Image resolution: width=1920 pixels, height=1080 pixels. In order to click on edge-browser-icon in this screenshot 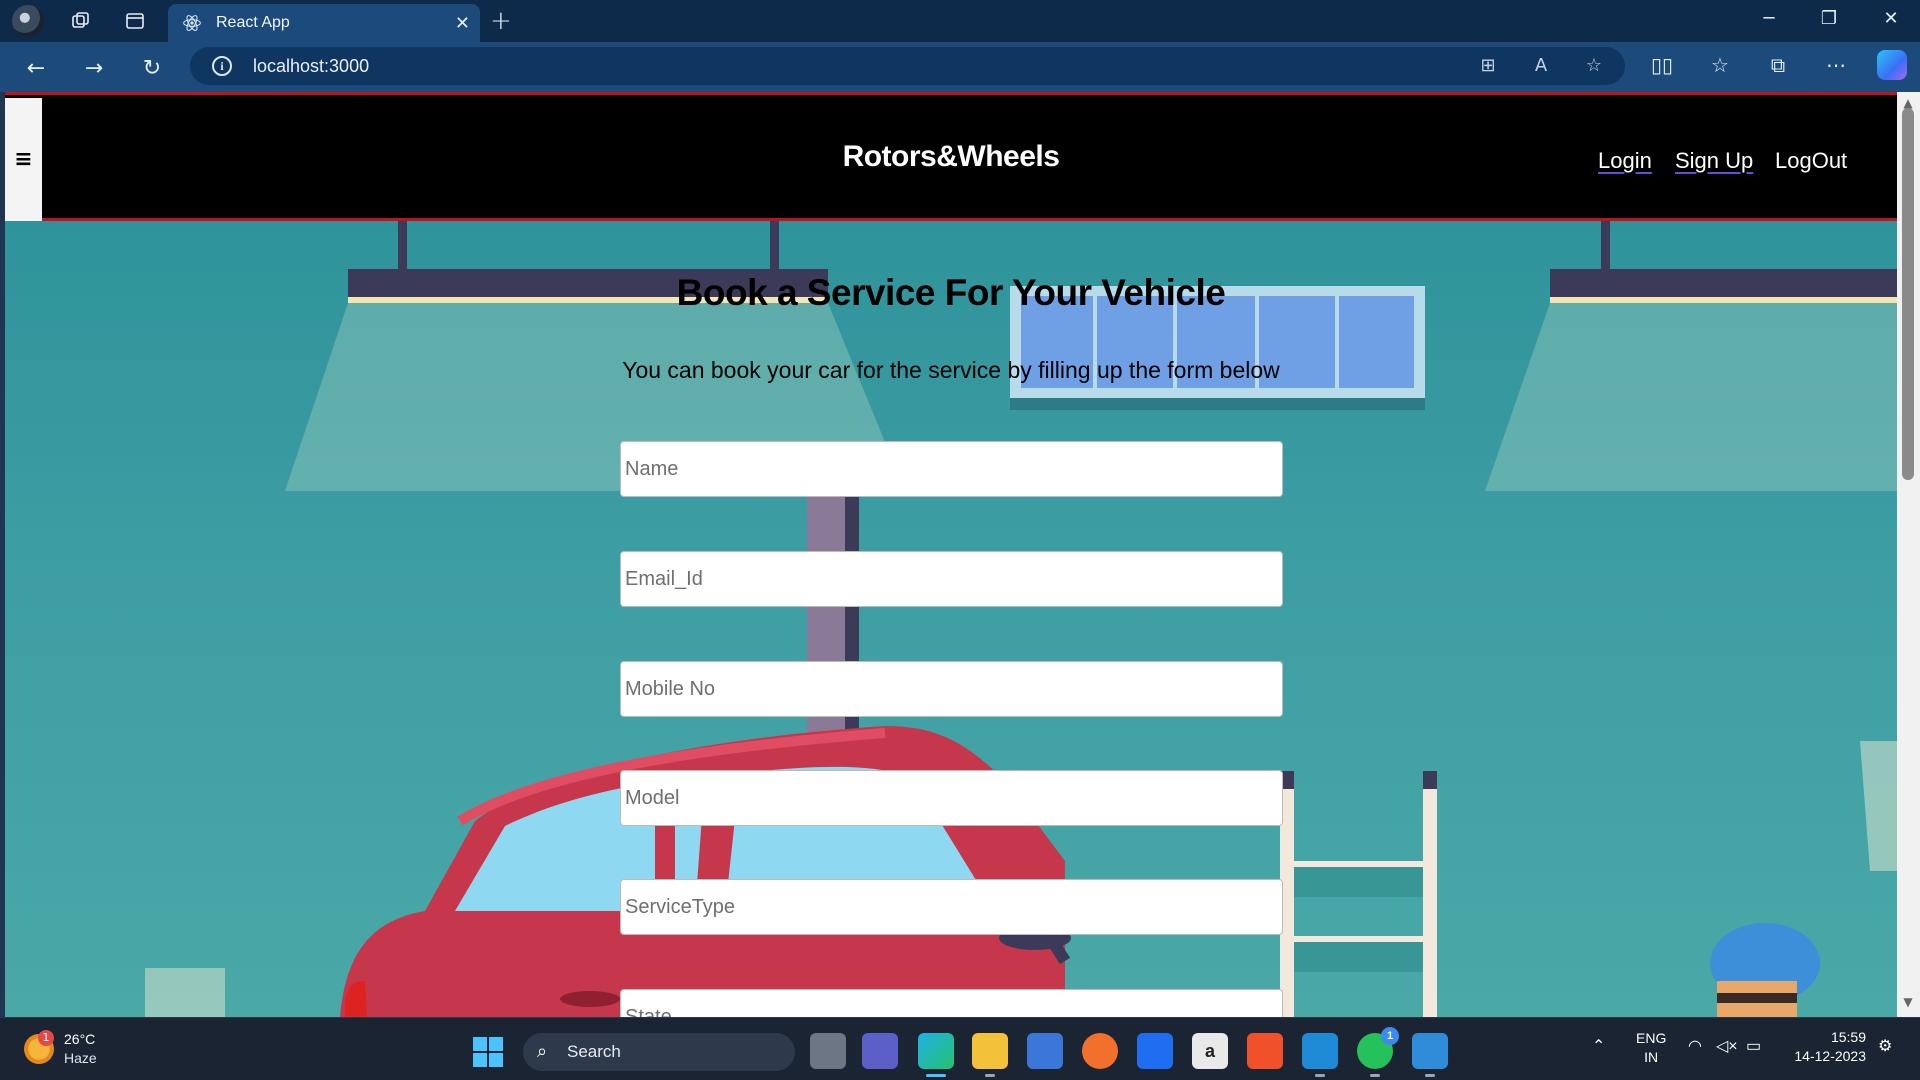, I will do `click(936, 1055)`.